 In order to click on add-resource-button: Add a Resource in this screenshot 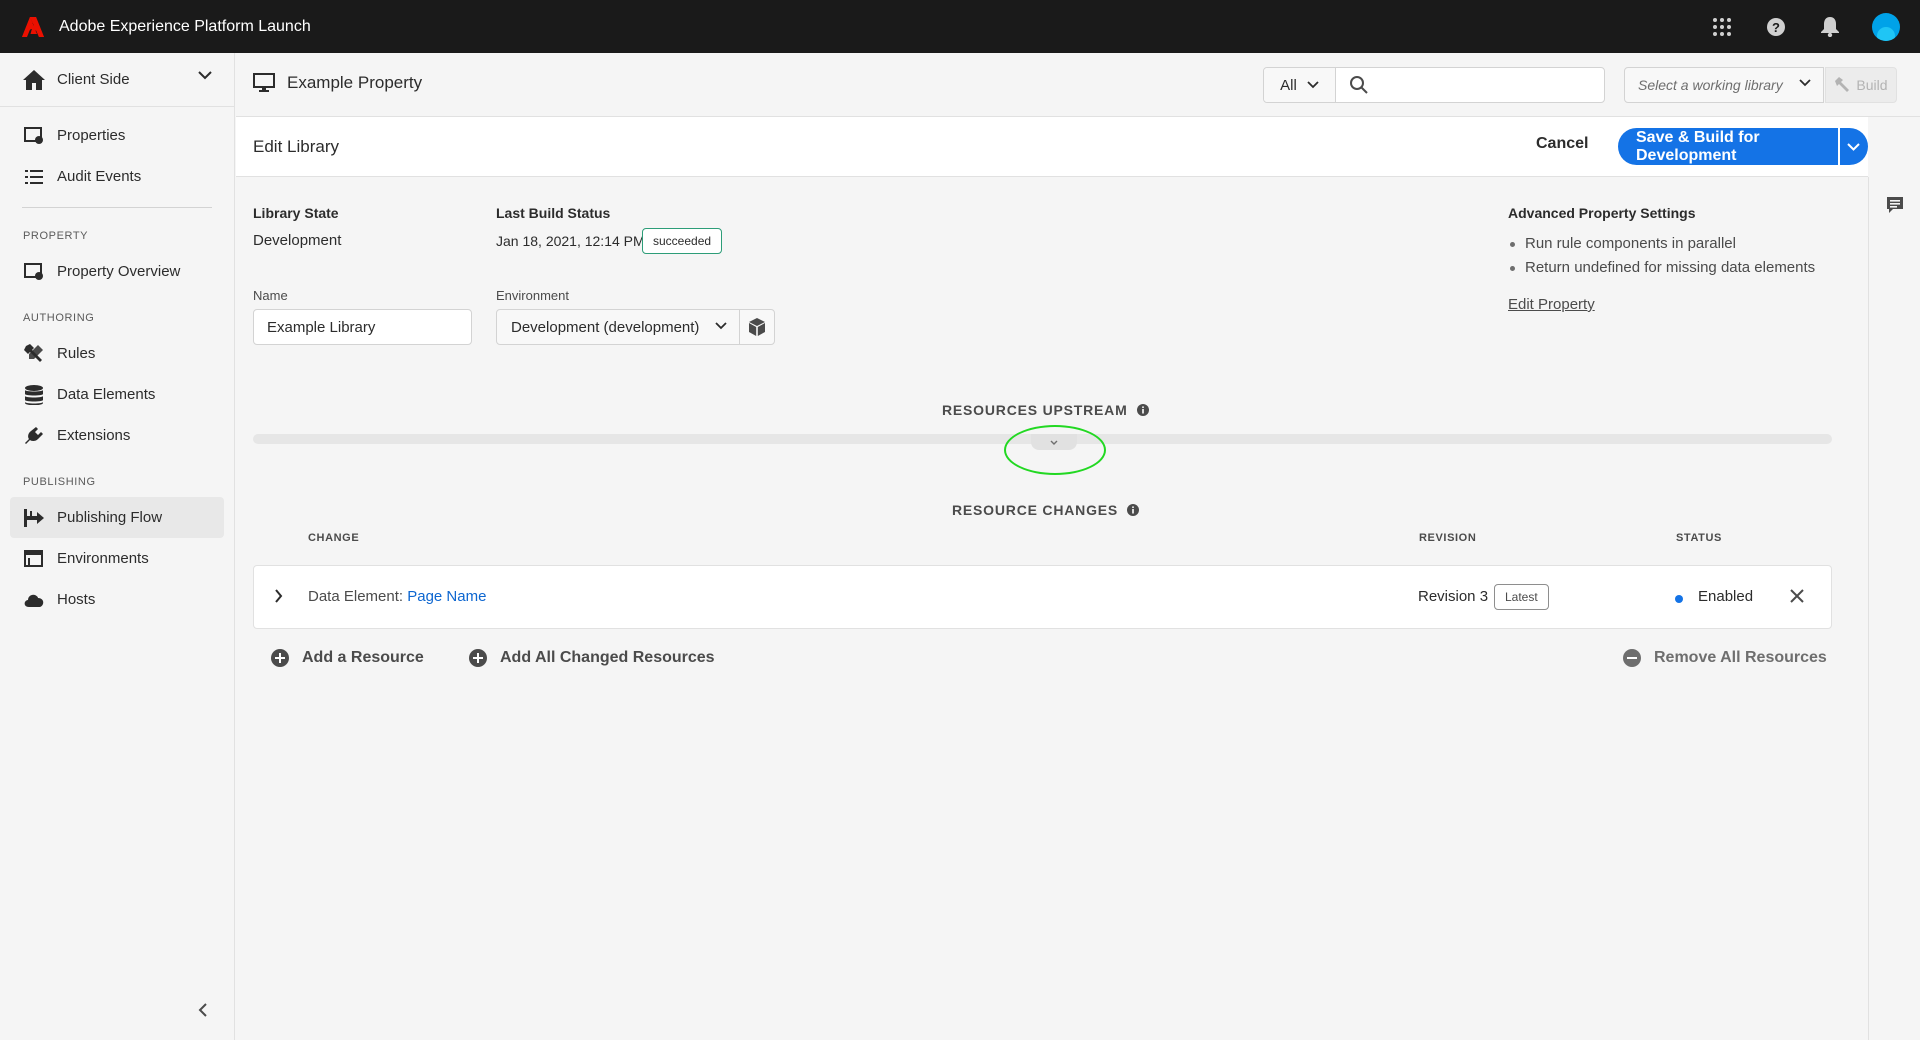, I will do `click(347, 658)`.